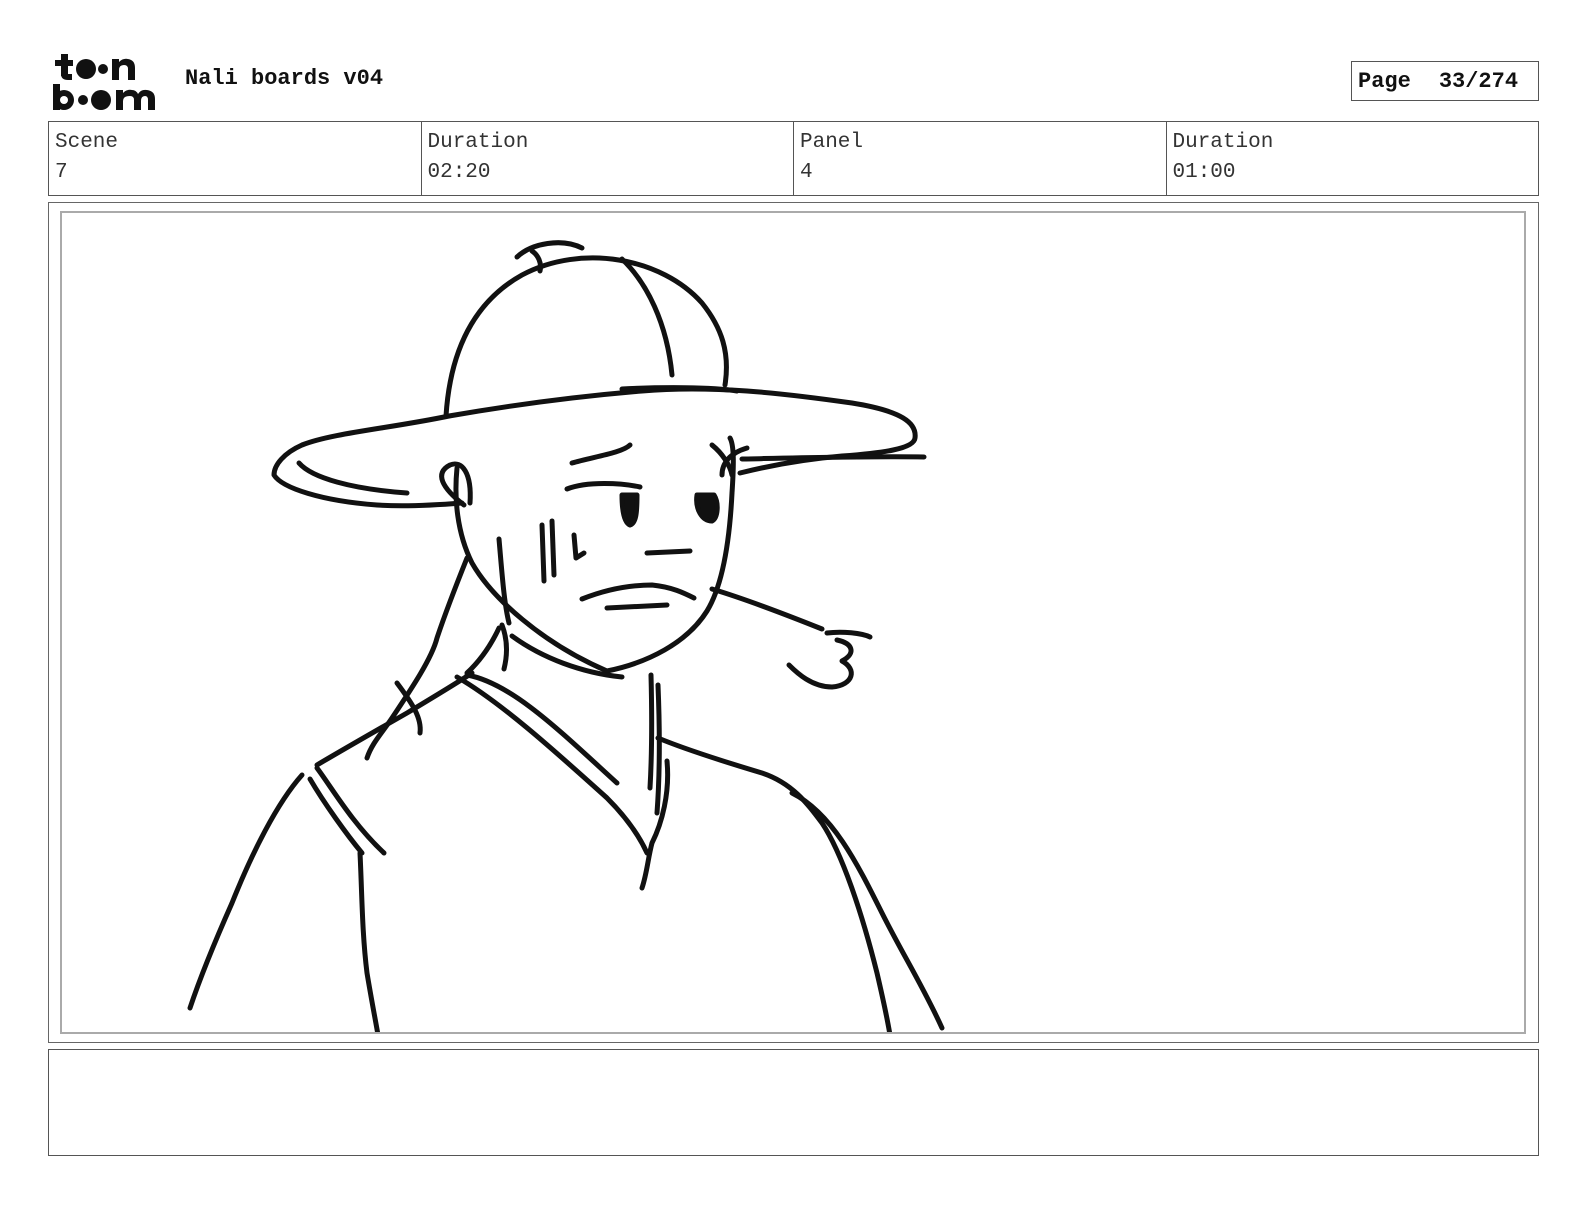 The width and height of the screenshot is (1584, 1224). I want to click on scene-cell: Scene 7, so click(235, 158).